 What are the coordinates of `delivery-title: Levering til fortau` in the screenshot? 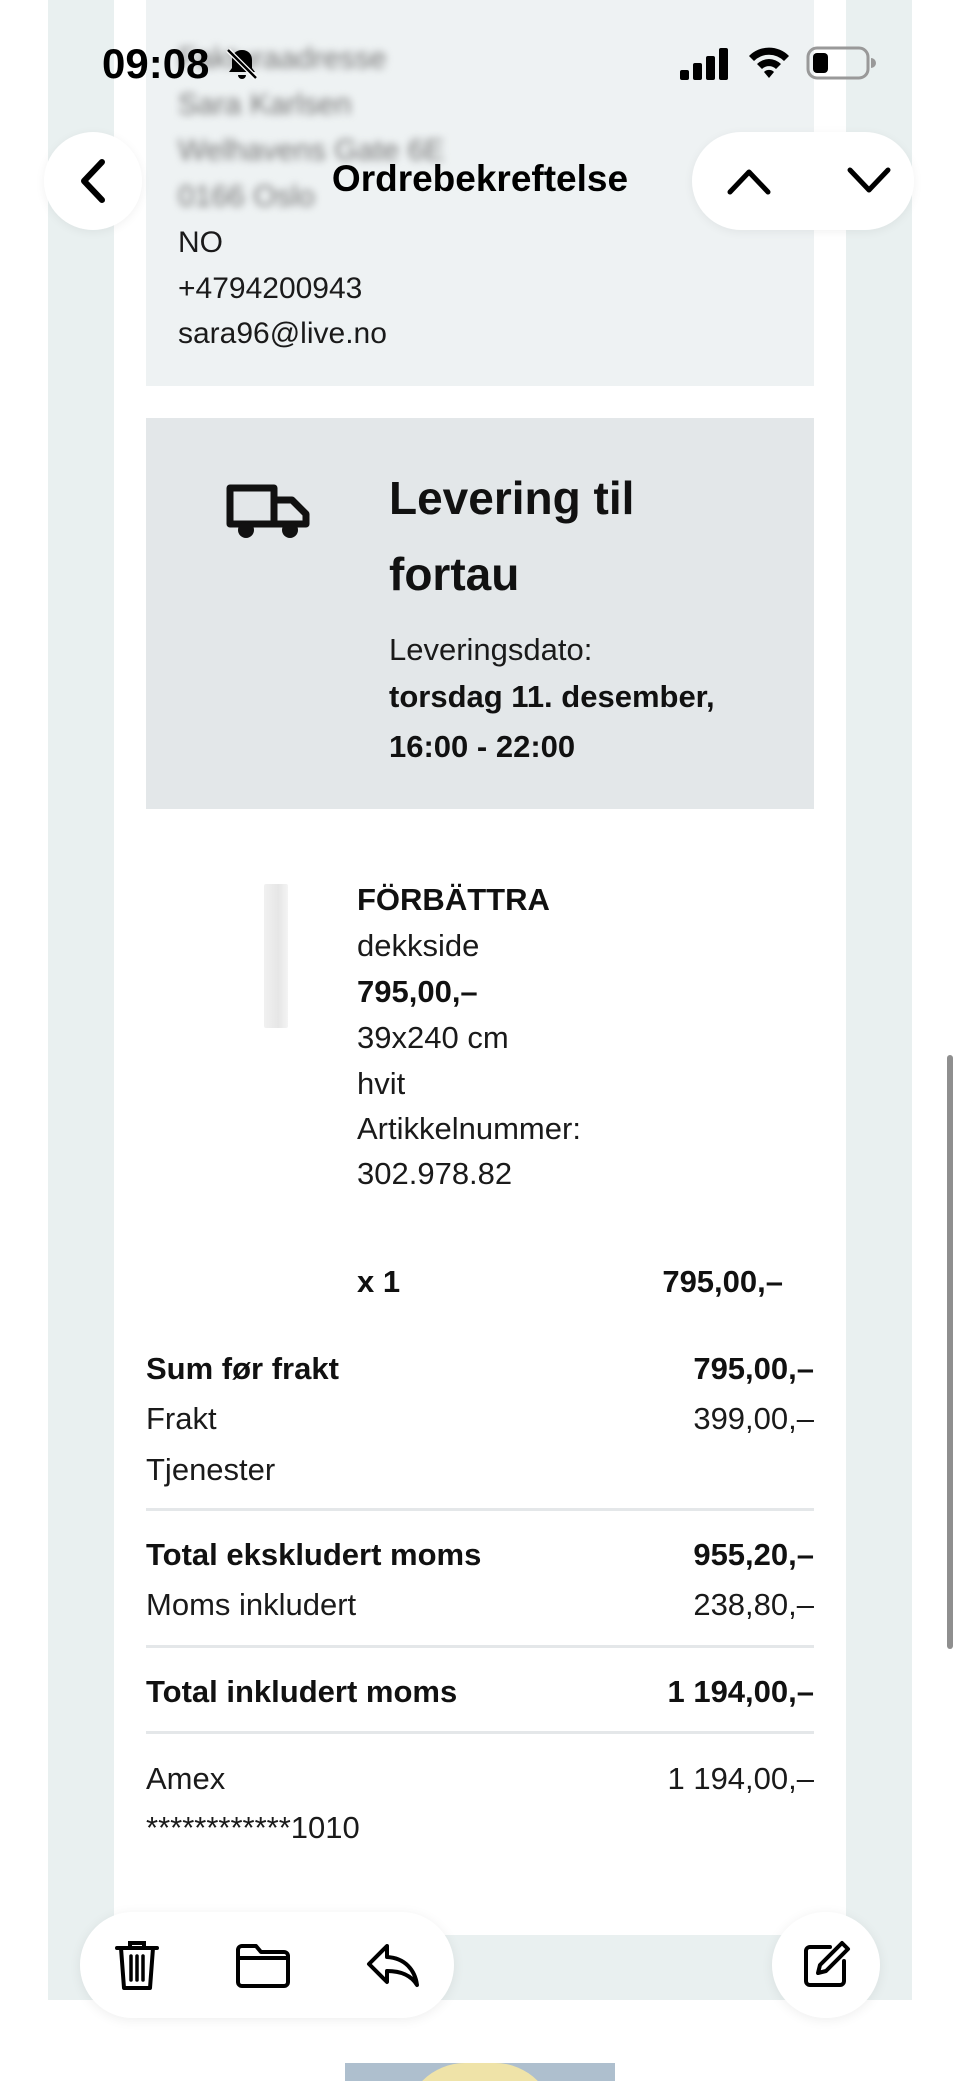 It's located at (512, 536).